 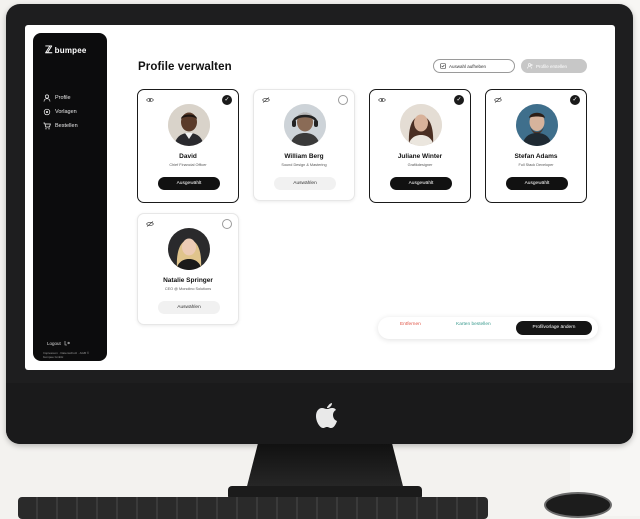 I want to click on add-profile-button: Profile erstellen, so click(x=554, y=66).